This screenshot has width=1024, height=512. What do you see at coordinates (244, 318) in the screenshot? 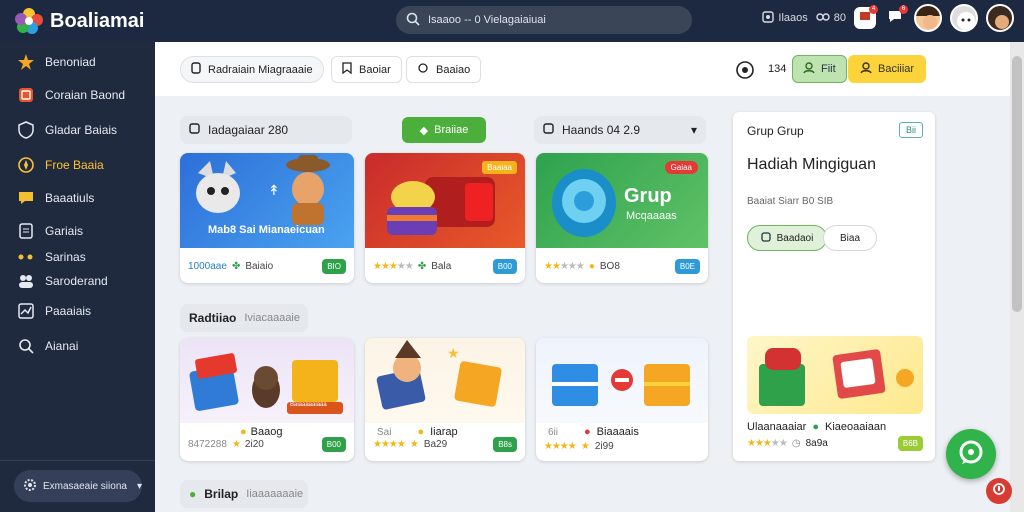
I see `section-header-row2: Radtiiao Iviacaaaaie` at bounding box center [244, 318].